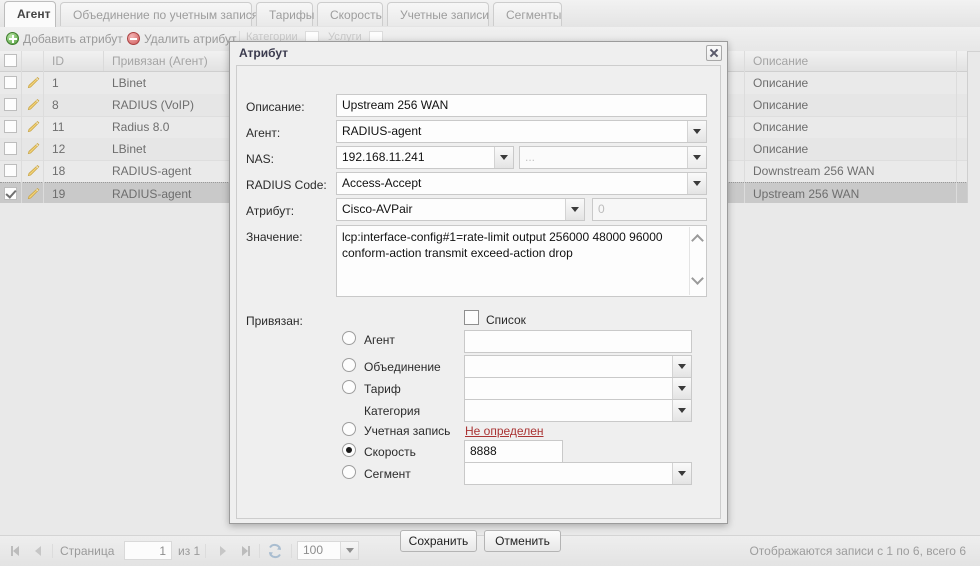  Describe the element at coordinates (349, 472) in the screenshot. I see `binding-radio-segment` at that location.